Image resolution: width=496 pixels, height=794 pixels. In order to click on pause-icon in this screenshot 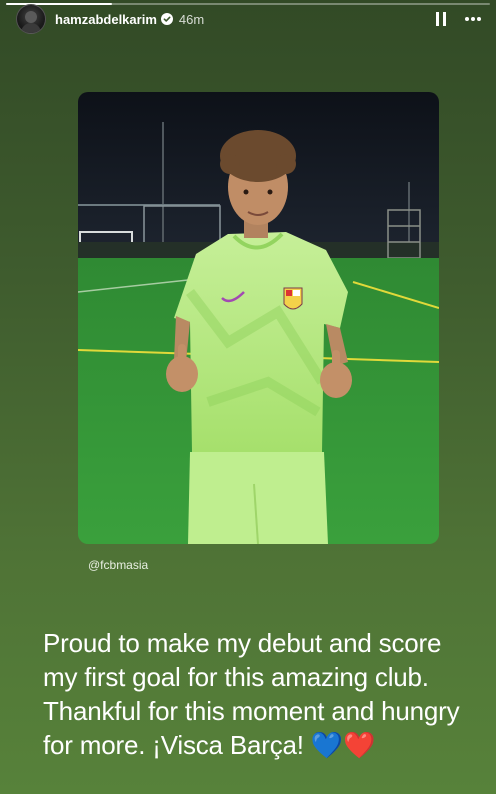, I will do `click(441, 19)`.